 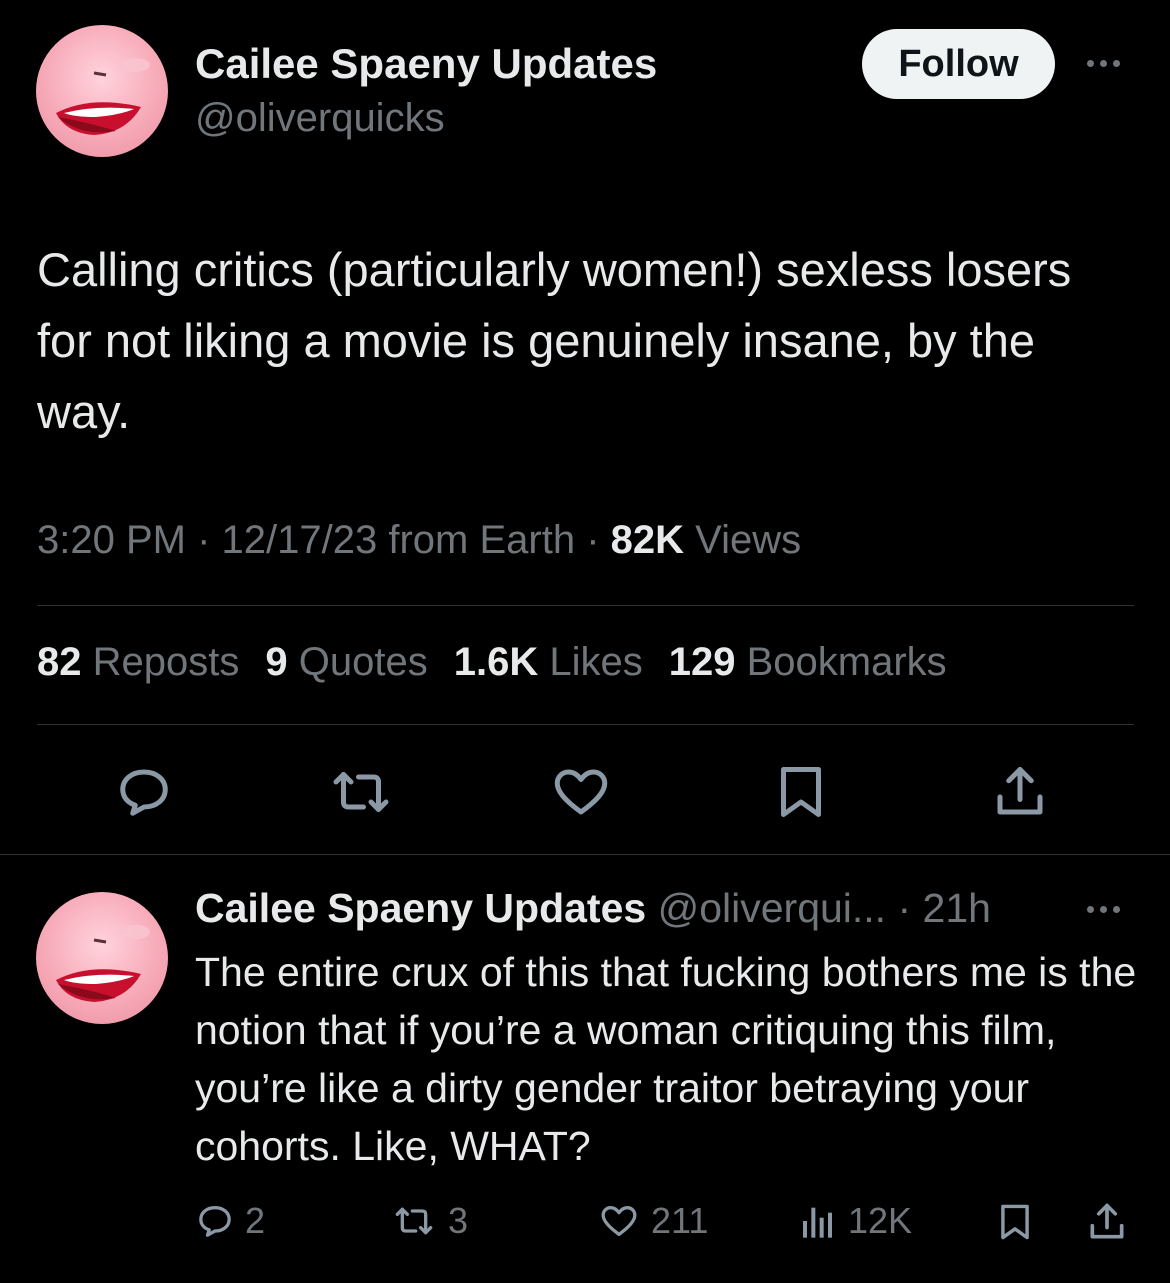 I want to click on reposts-label: Reposts, so click(x=166, y=662).